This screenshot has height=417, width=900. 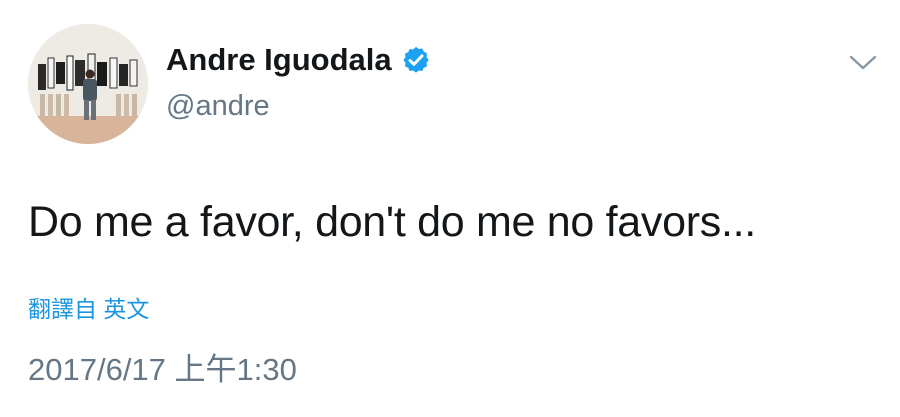 What do you see at coordinates (863, 63) in the screenshot?
I see `chevron-down-icon` at bounding box center [863, 63].